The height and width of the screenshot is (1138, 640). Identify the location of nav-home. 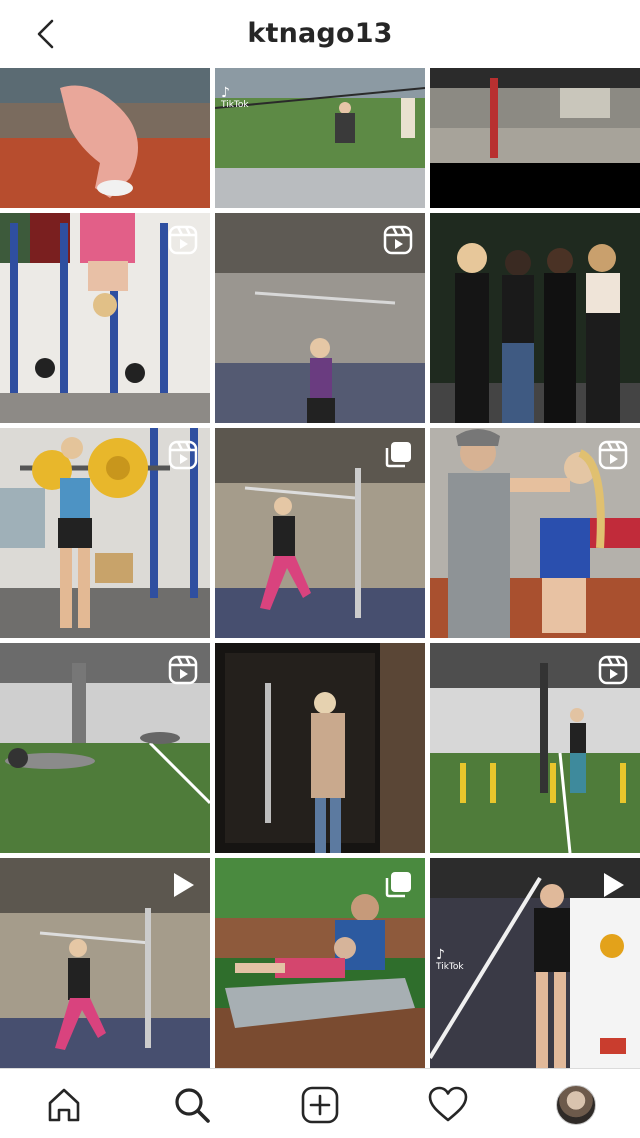
(64, 1105).